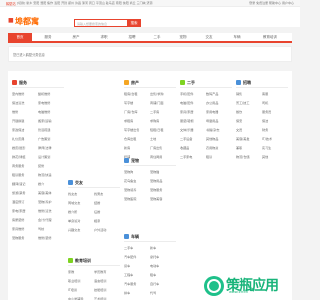  I want to click on category-link: 短租/日租, so click(156, 129).